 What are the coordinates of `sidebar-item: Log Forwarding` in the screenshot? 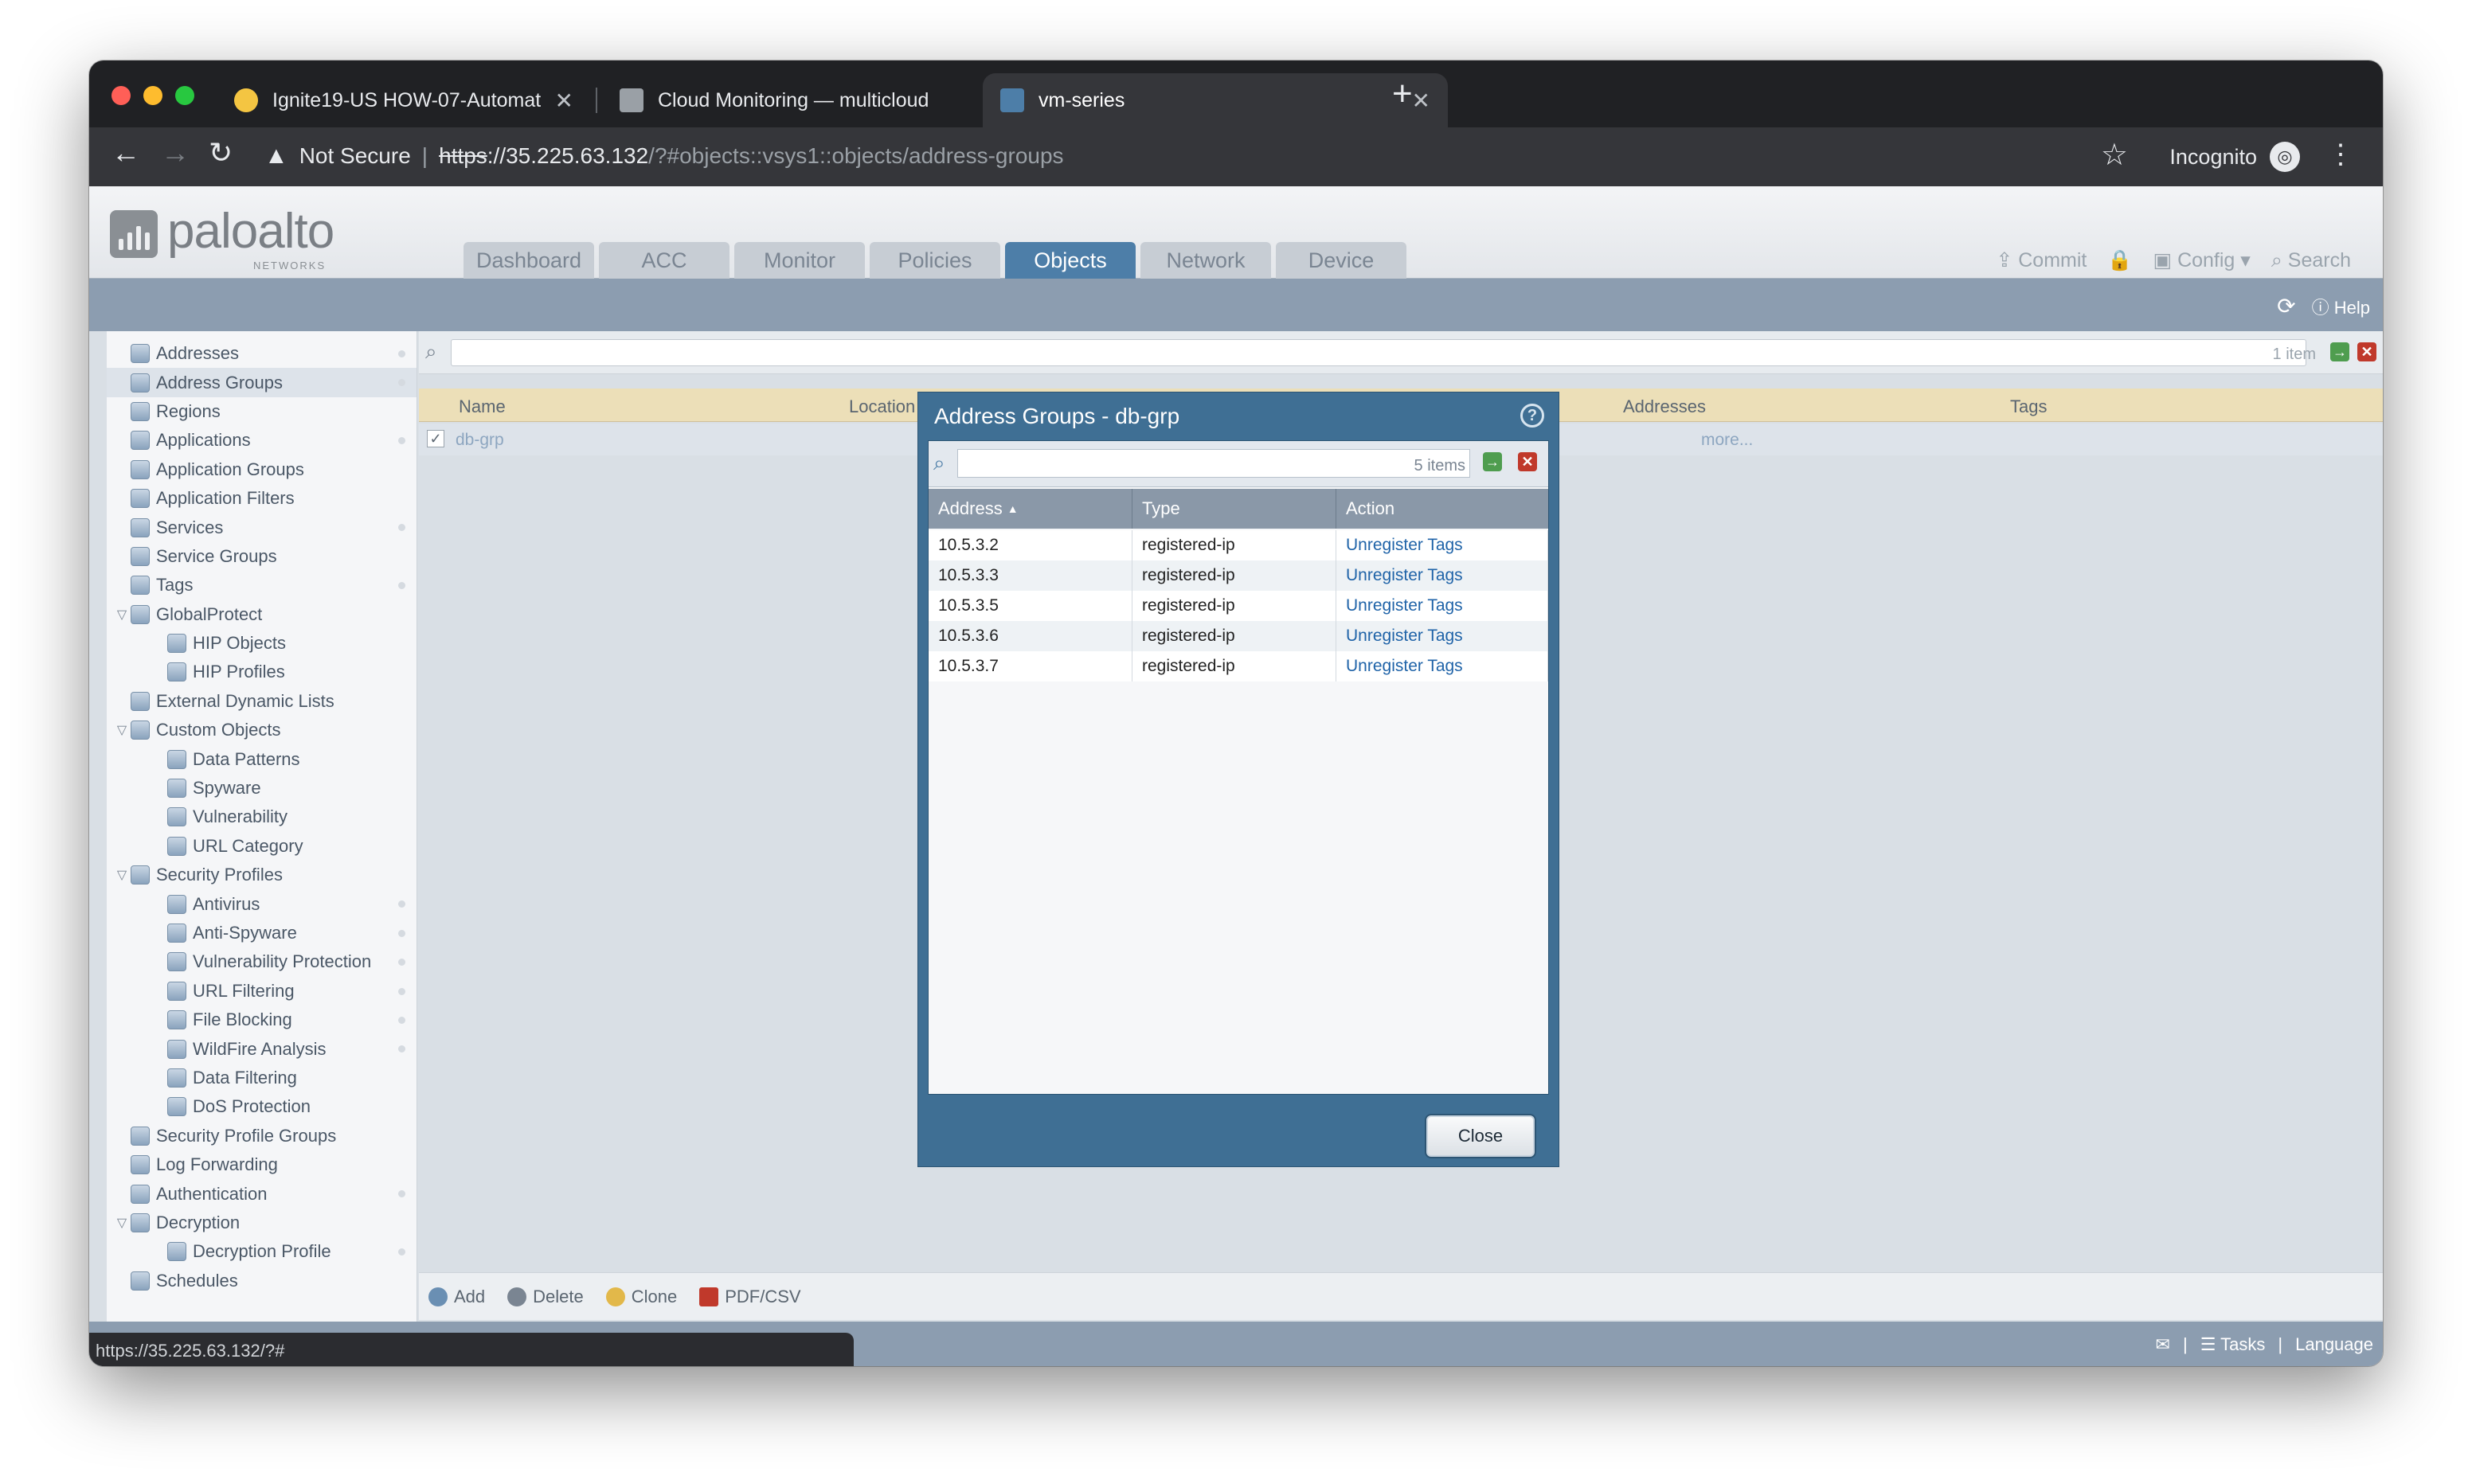 It's located at (262, 1164).